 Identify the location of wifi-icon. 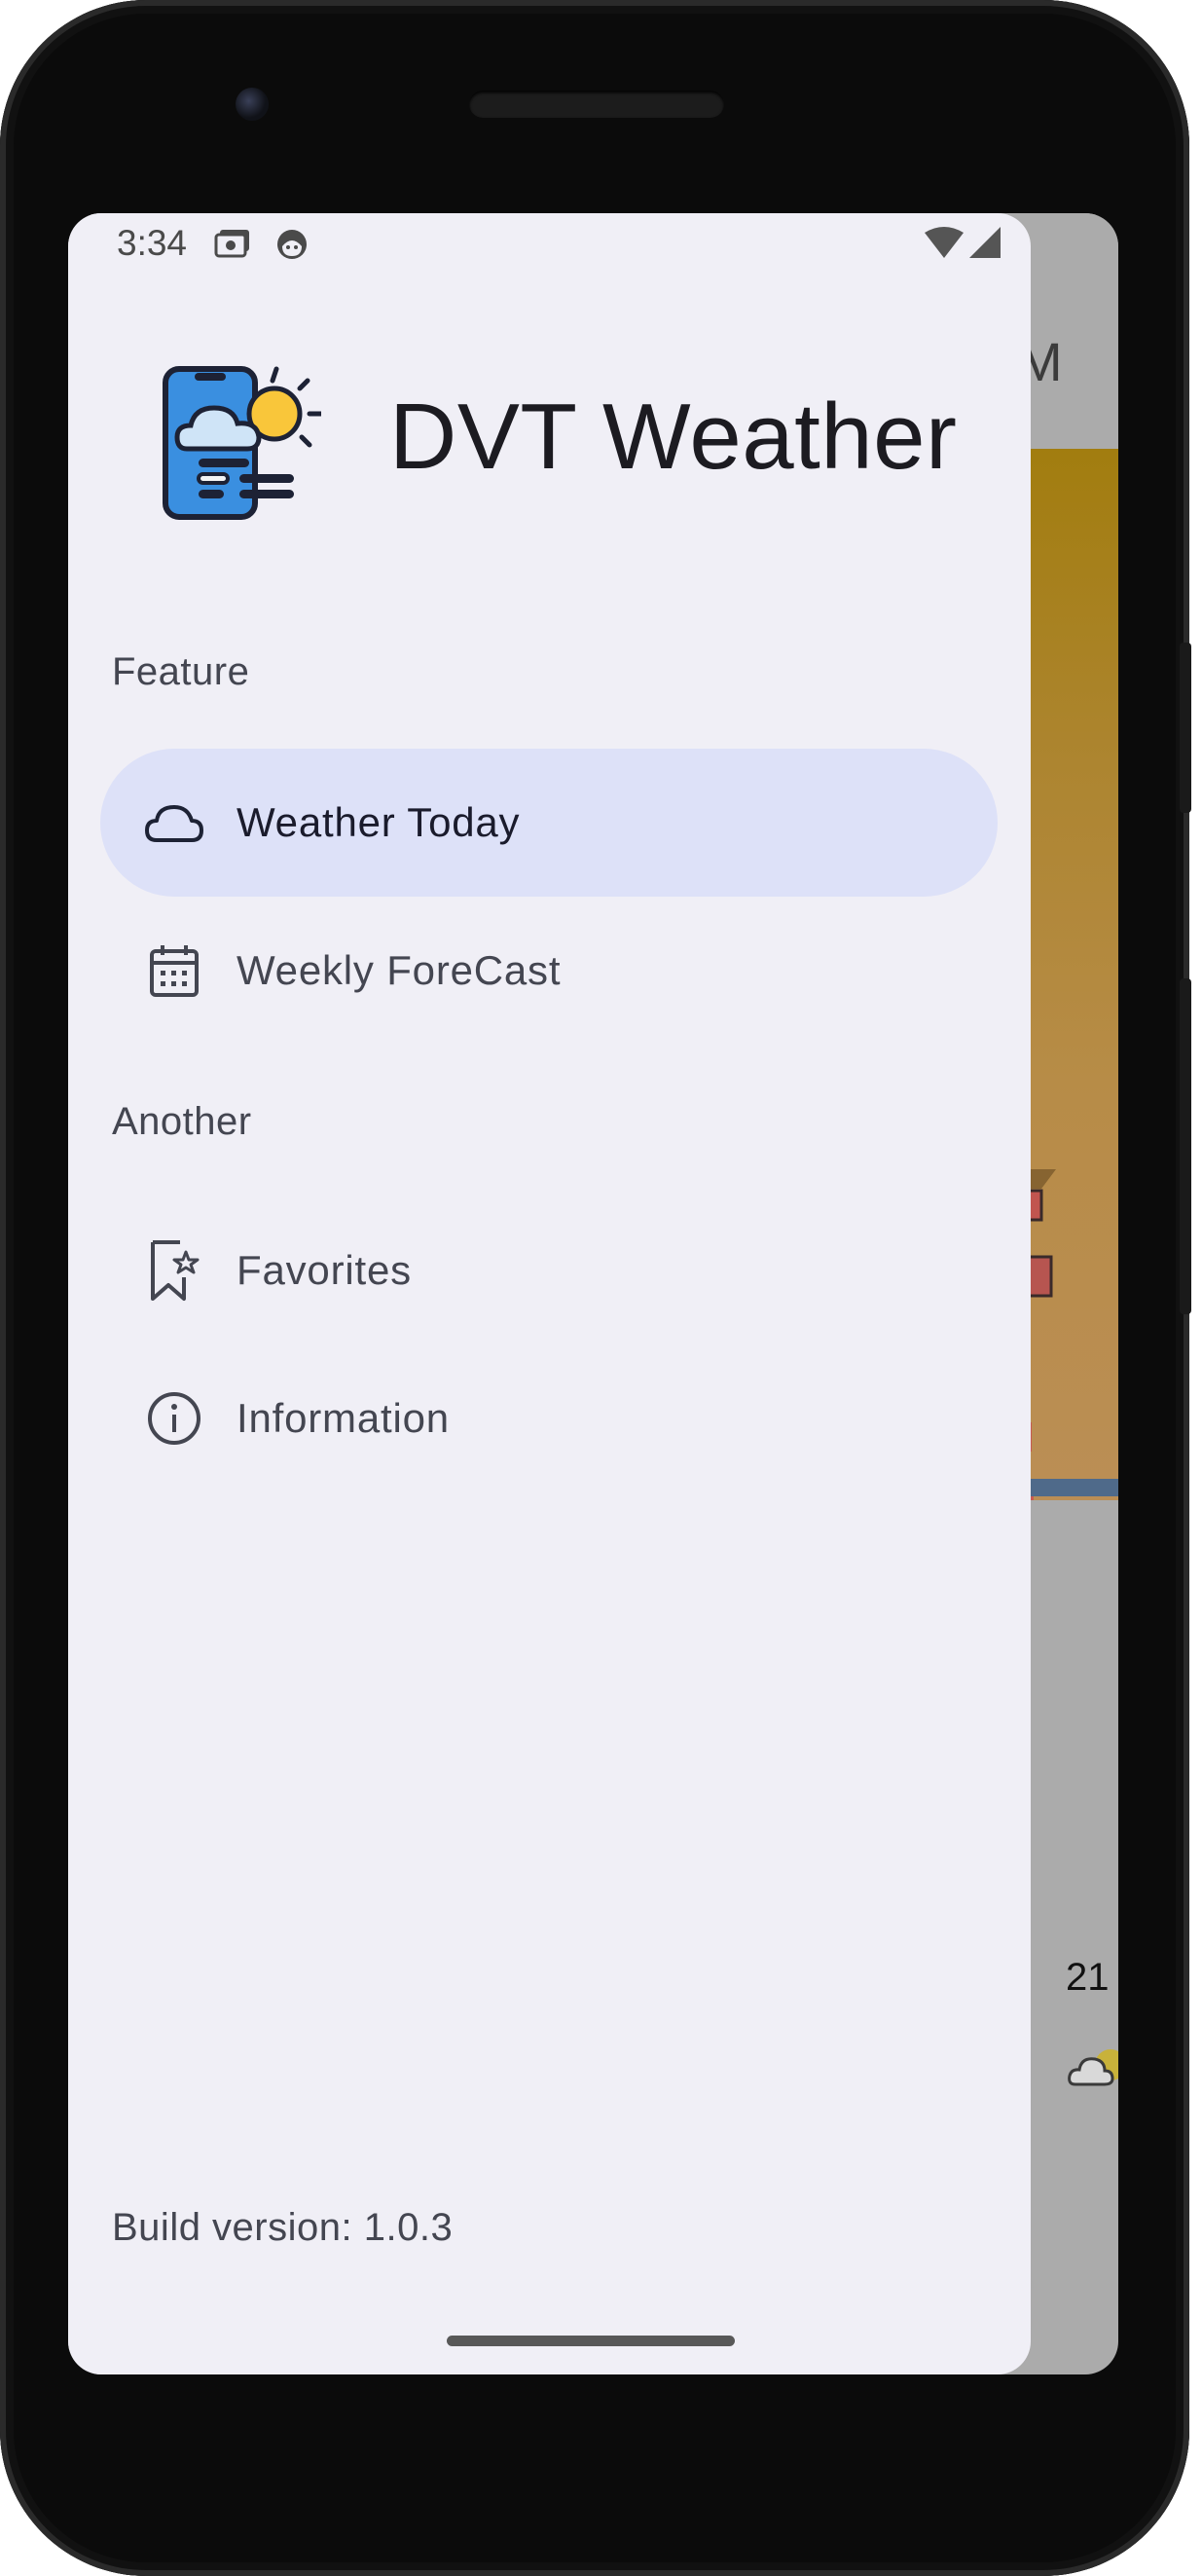
(944, 246).